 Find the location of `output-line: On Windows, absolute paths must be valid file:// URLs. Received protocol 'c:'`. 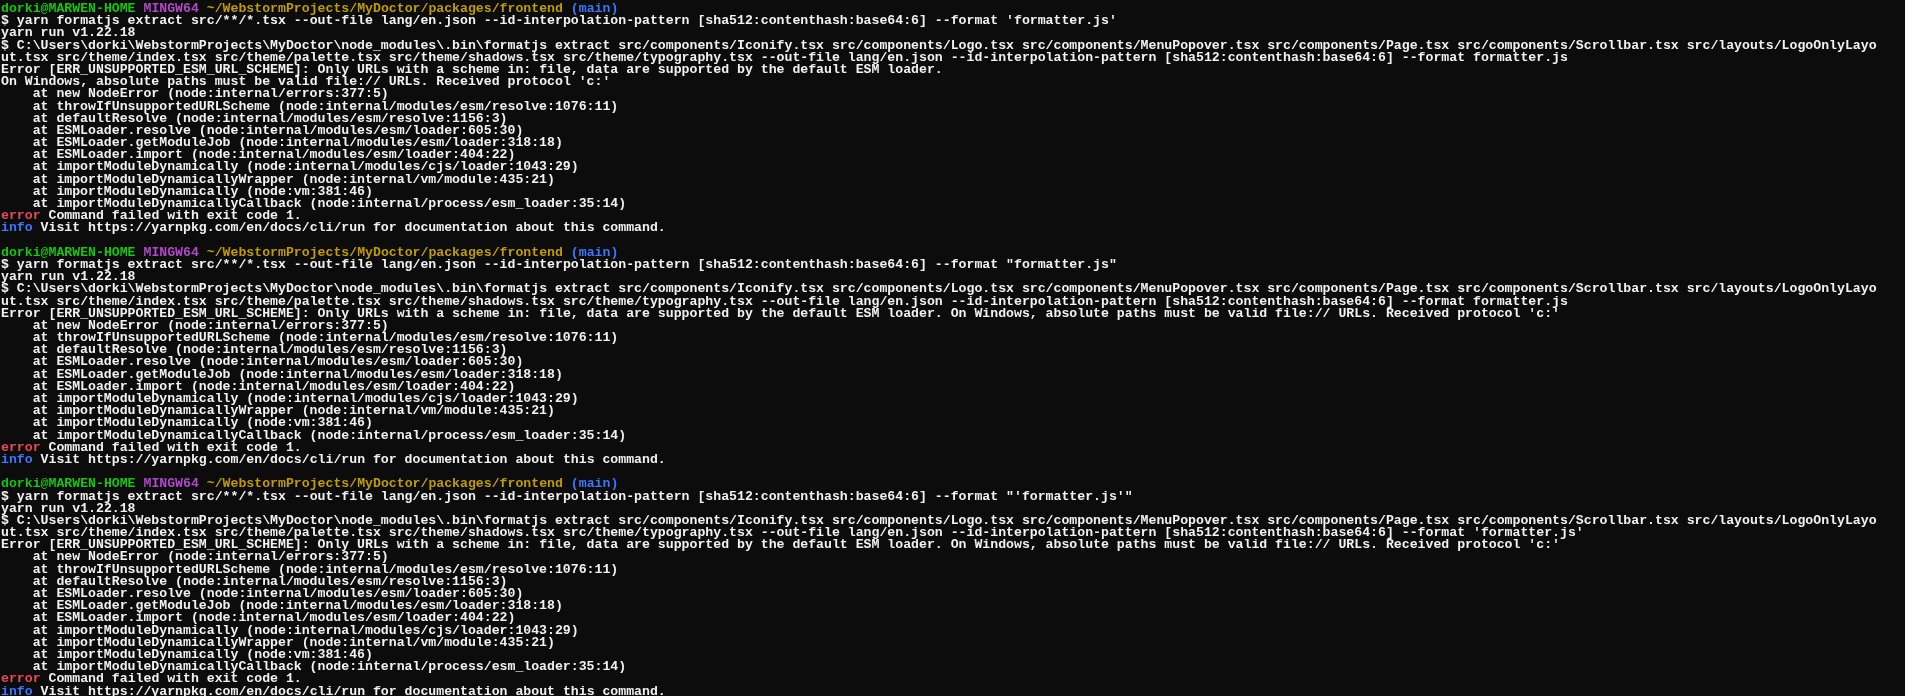

output-line: On Windows, absolute paths must be valid file:// URLs. Received protocol 'c:' is located at coordinates (306, 82).